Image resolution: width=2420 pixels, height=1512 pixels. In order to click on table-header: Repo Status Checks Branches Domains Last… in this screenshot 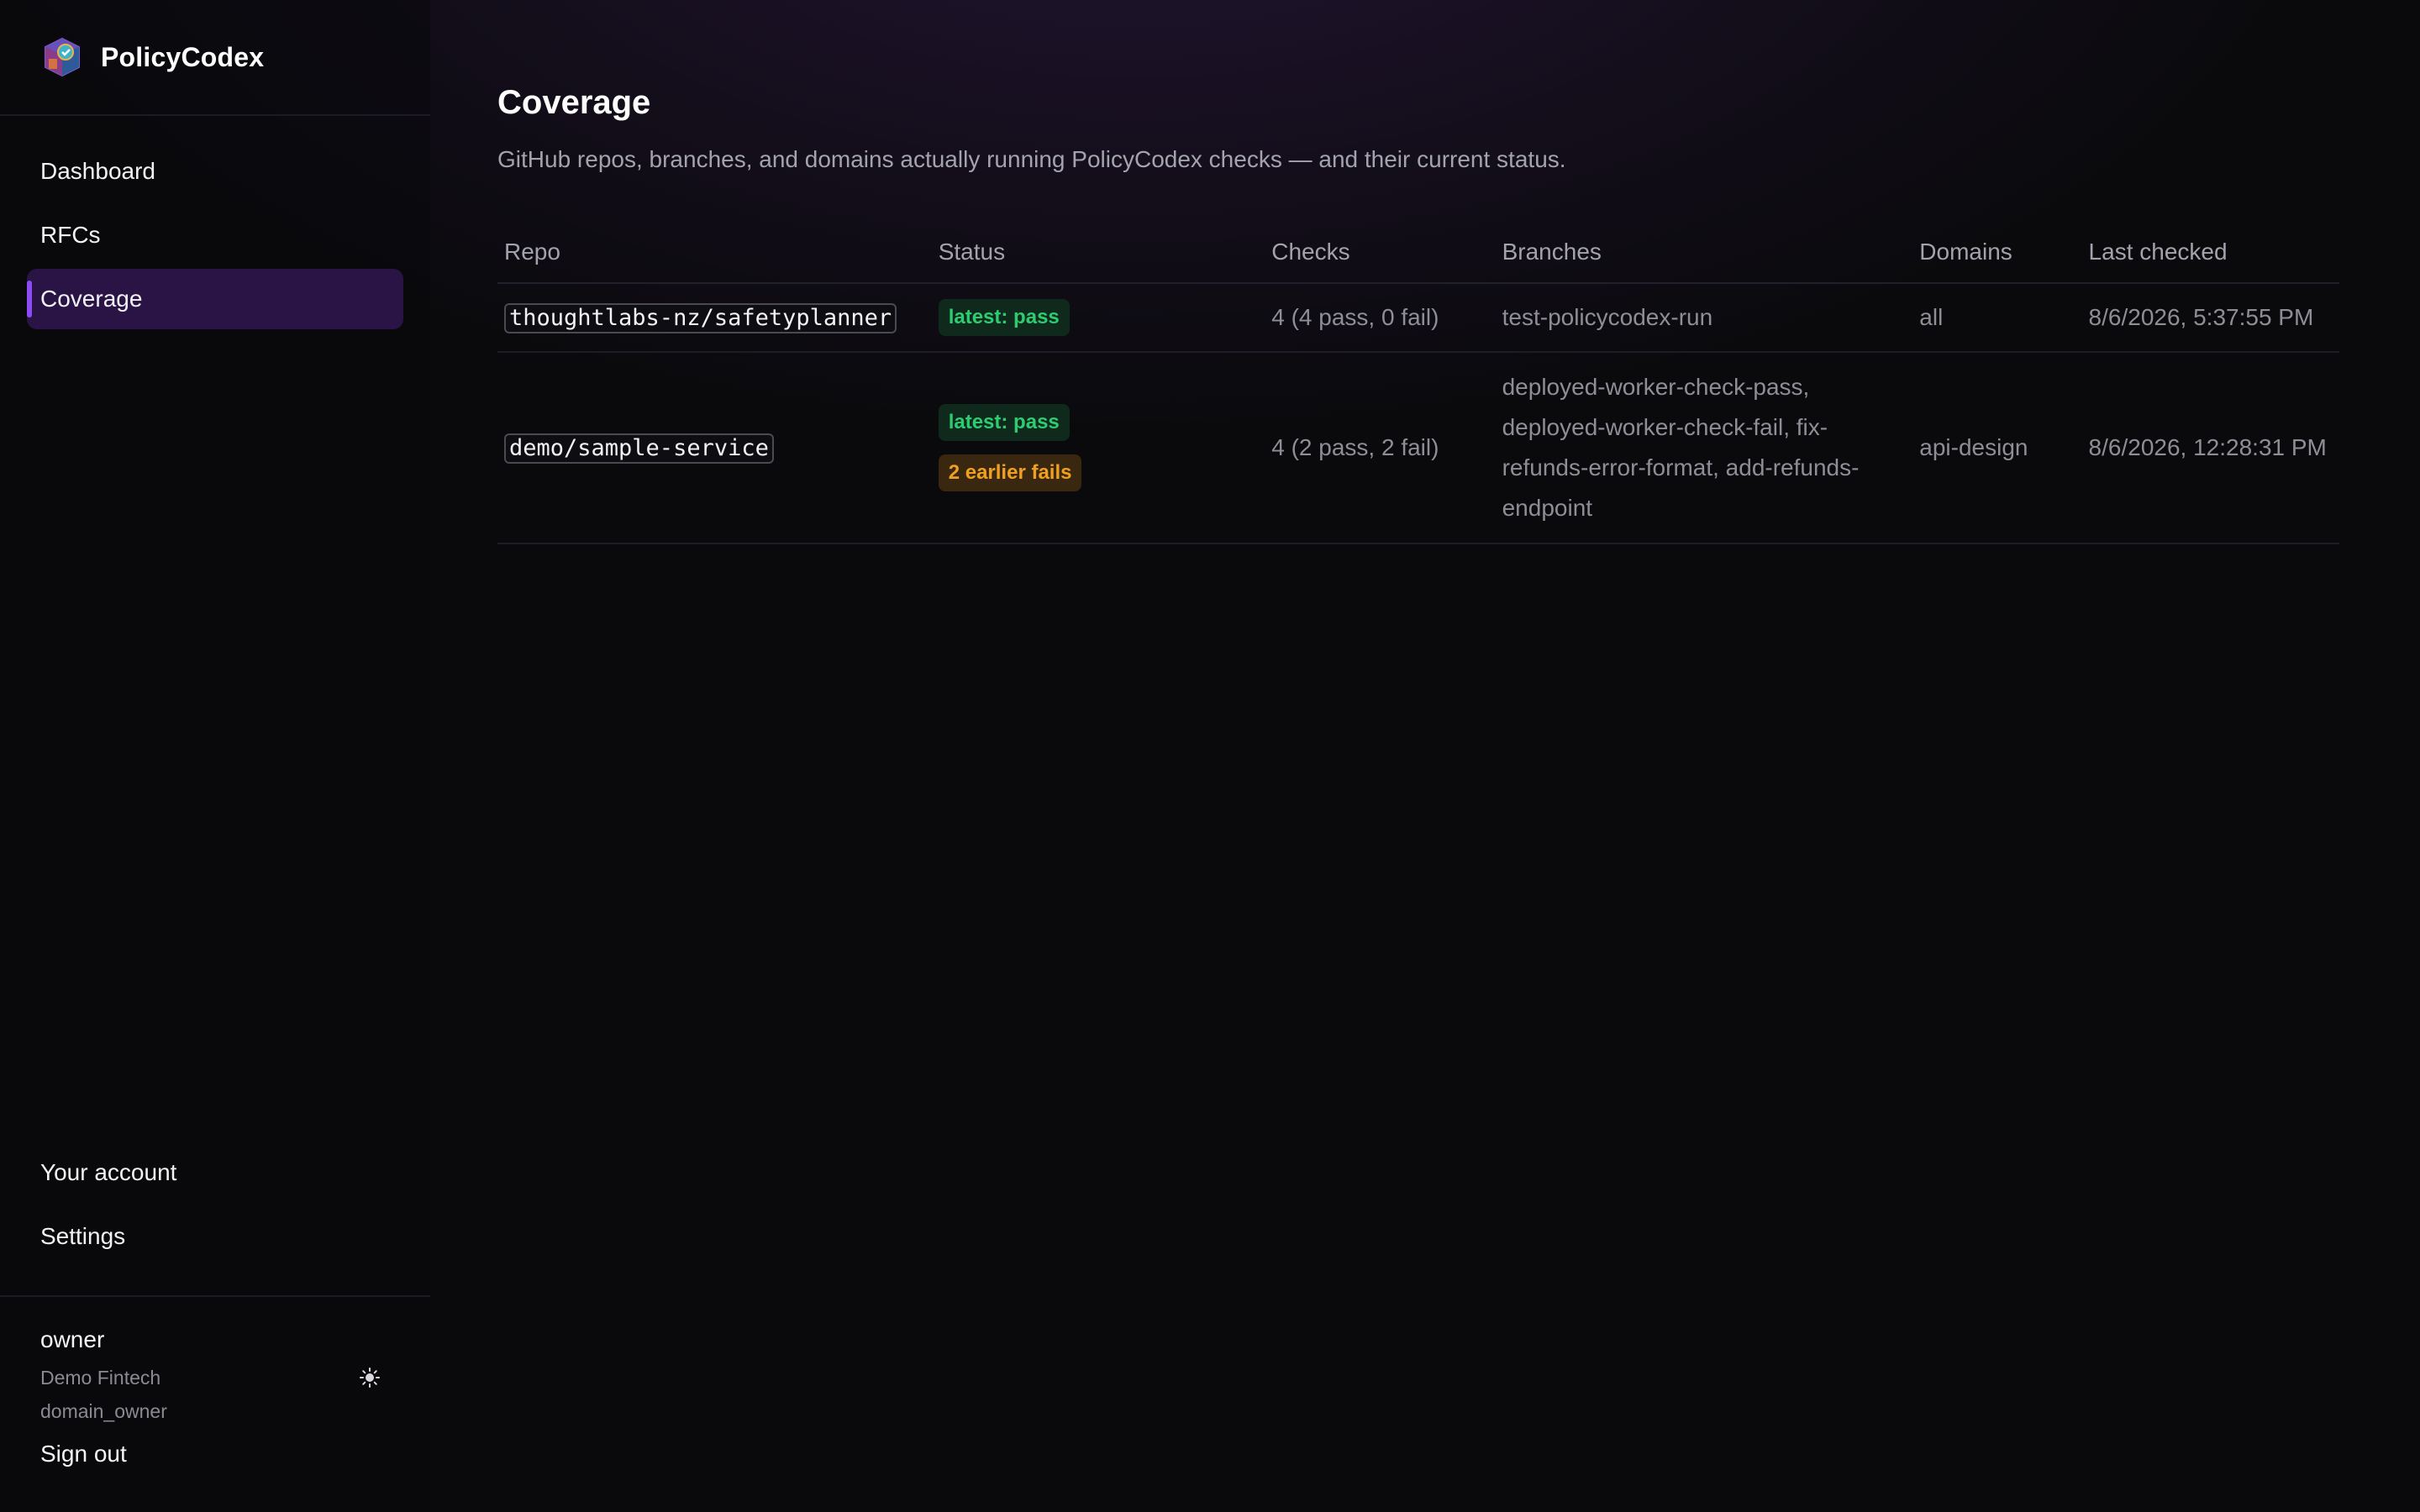, I will do `click(1418, 253)`.